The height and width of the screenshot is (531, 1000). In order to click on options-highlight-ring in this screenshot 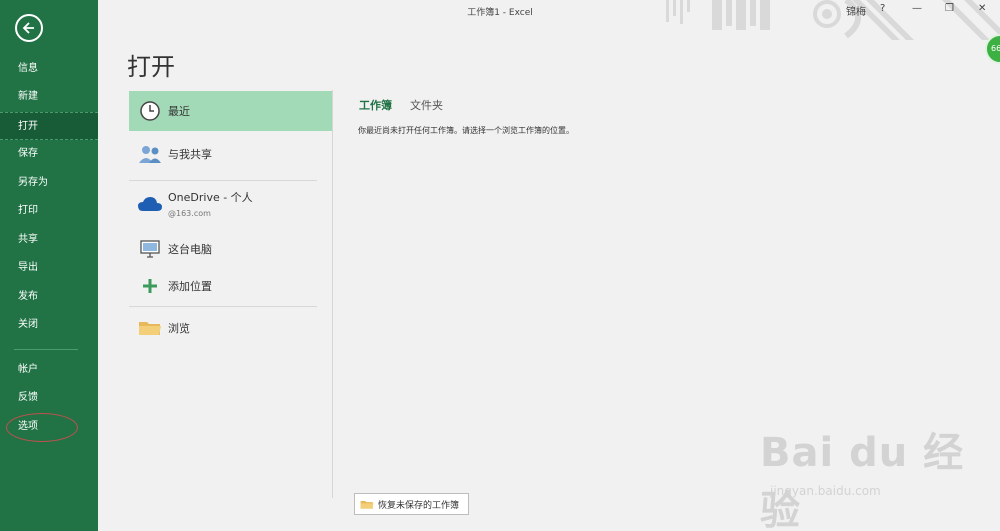, I will do `click(42, 427)`.